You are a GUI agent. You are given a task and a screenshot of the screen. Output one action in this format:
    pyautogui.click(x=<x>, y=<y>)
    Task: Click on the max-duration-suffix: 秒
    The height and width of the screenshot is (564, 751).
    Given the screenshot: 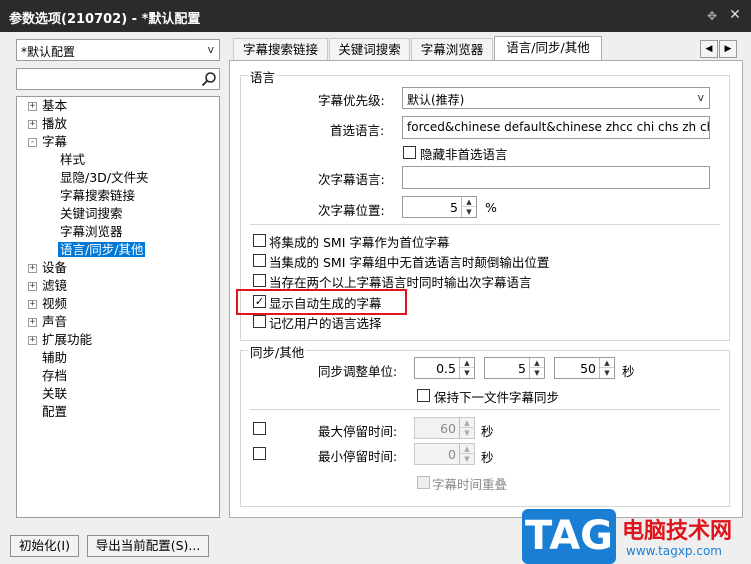 What is the action you would take?
    pyautogui.click(x=487, y=431)
    